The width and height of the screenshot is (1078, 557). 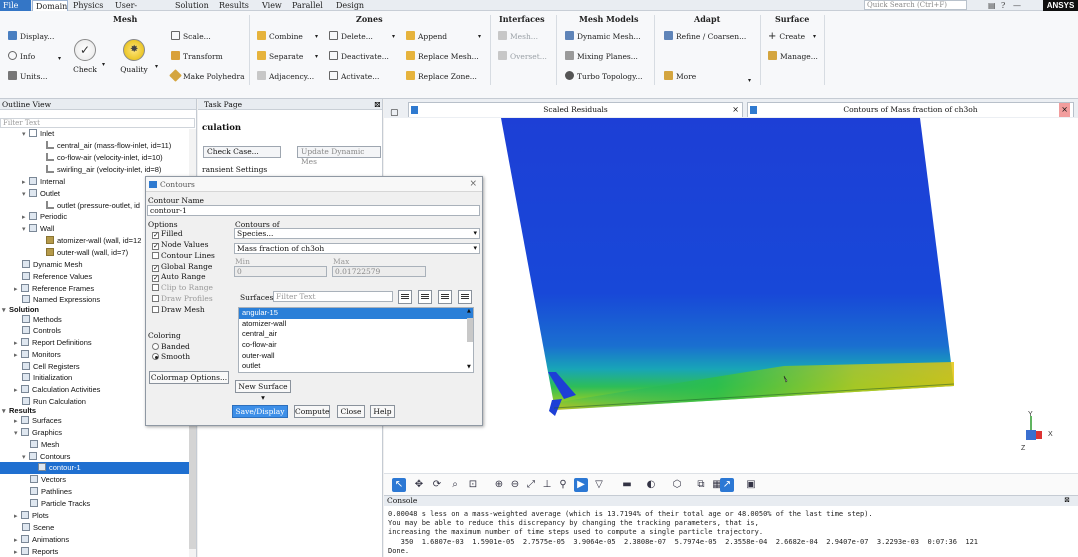 What do you see at coordinates (94, 158) in the screenshot?
I see `tree-item-co-flow-air-velocity-inlet-id-10: co-flow-air (velocity-inlet, id=10)` at bounding box center [94, 158].